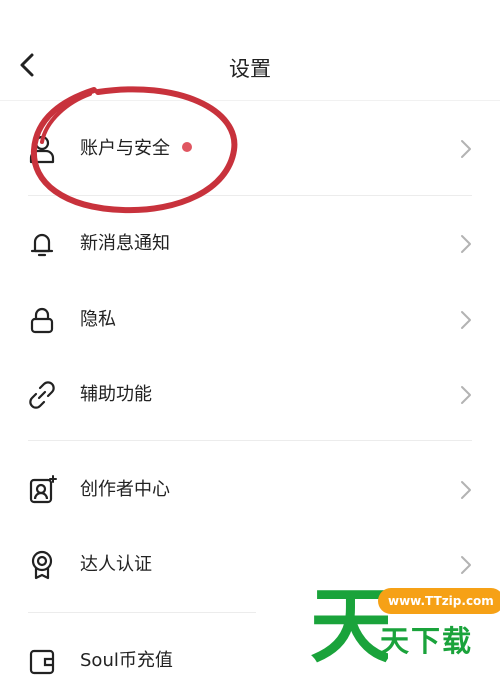 The image size is (500, 689). I want to click on menu-item-label: 辅助功能, so click(116, 394).